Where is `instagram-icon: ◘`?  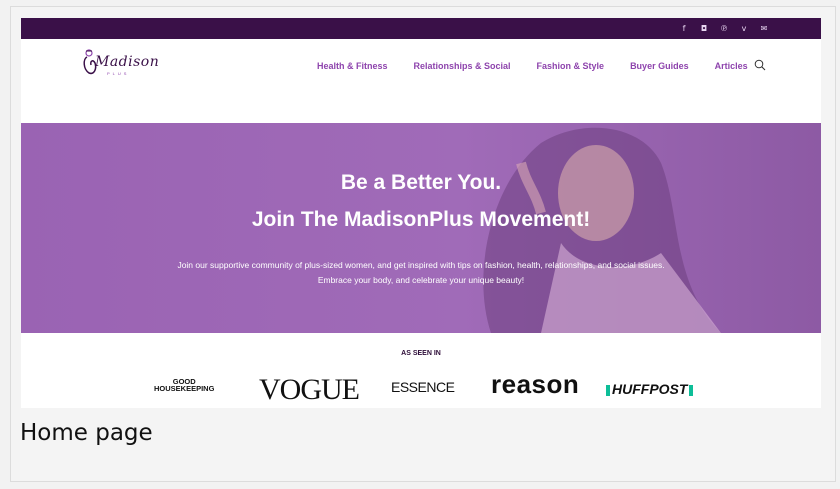
instagram-icon: ◘ is located at coordinates (704, 29).